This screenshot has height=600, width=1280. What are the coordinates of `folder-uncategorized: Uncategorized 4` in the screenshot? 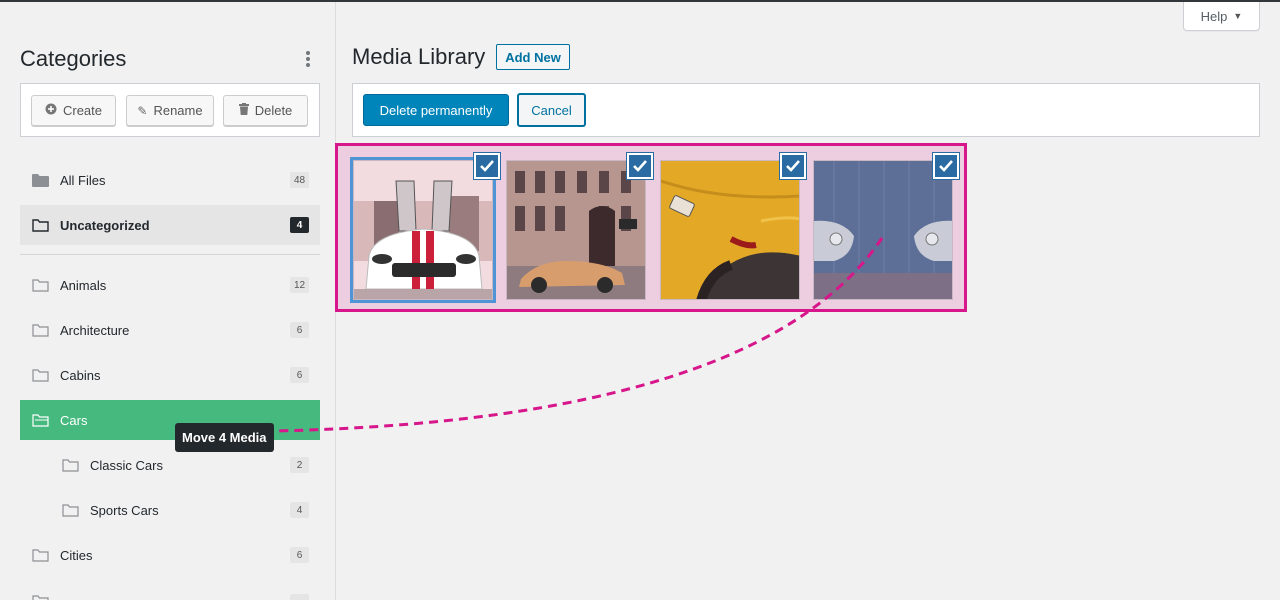 It's located at (170, 225).